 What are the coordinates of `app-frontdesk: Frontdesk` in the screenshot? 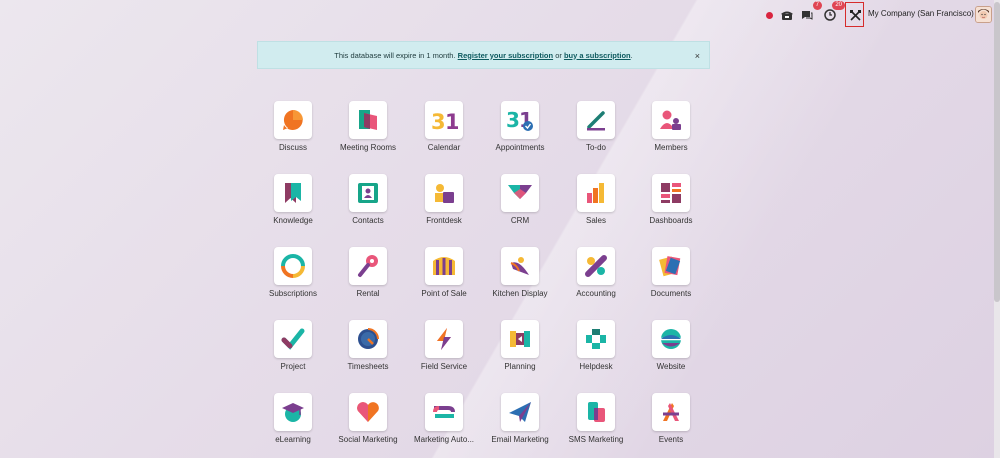 It's located at (444, 199).